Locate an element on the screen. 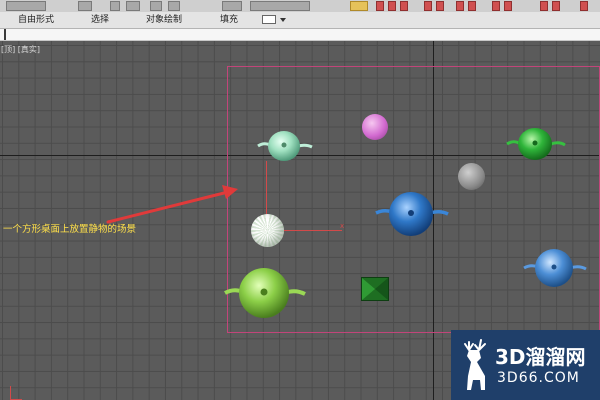  annotation-text: 一个方形桌面上放置静物的场景 is located at coordinates (70, 229).